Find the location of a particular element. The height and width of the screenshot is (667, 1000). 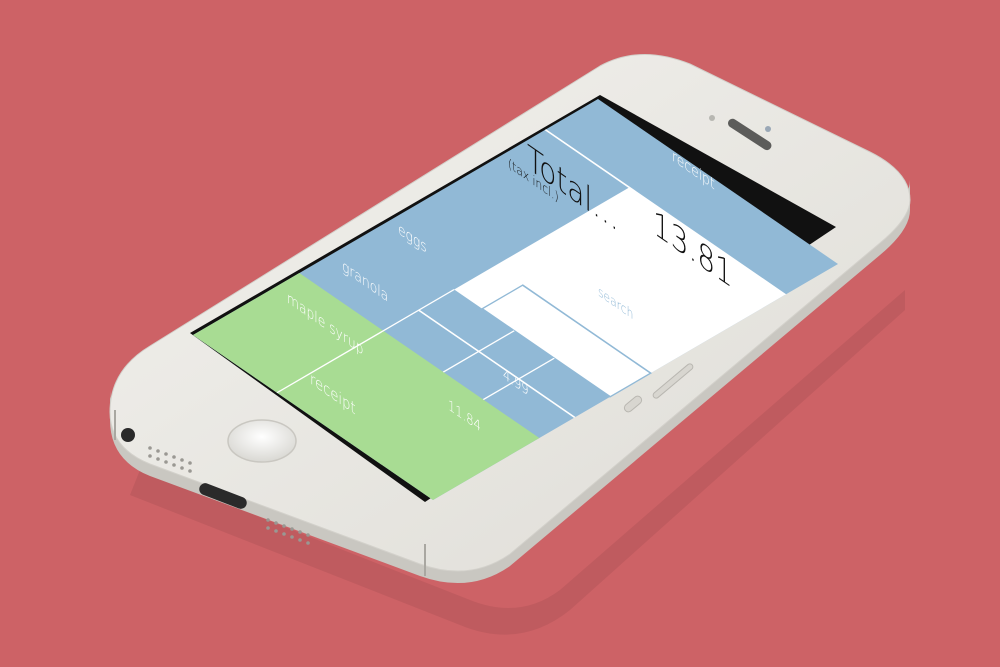

front-camera is located at coordinates (712, 118).